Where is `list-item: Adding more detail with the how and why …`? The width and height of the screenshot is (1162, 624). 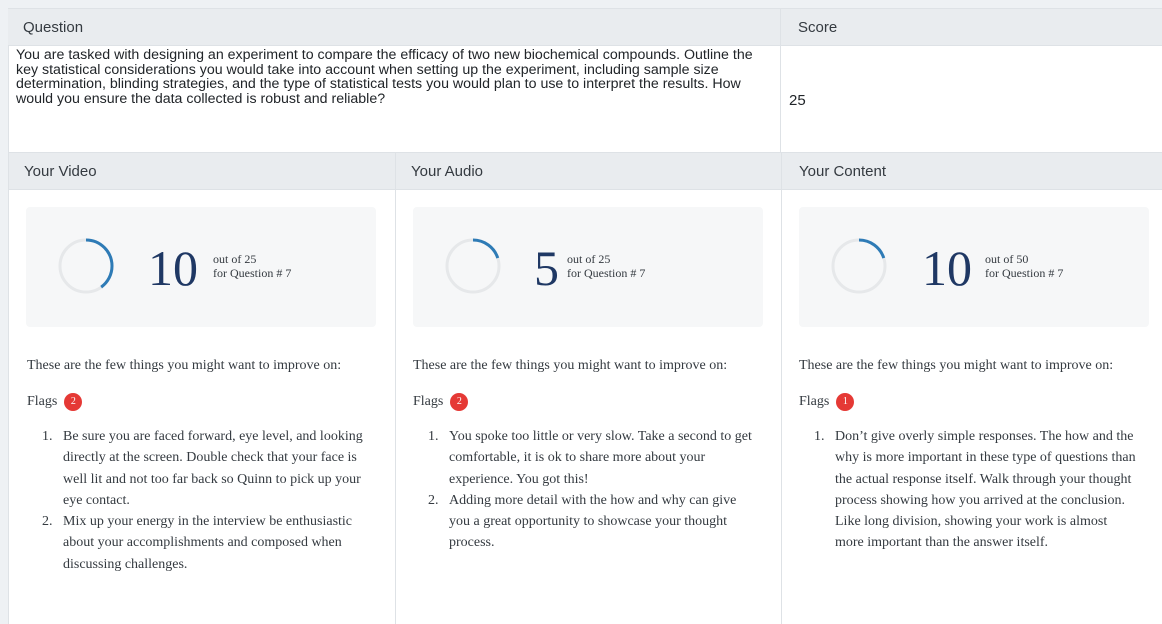
list-item: Adding more detail with the how and why … is located at coordinates (597, 522).